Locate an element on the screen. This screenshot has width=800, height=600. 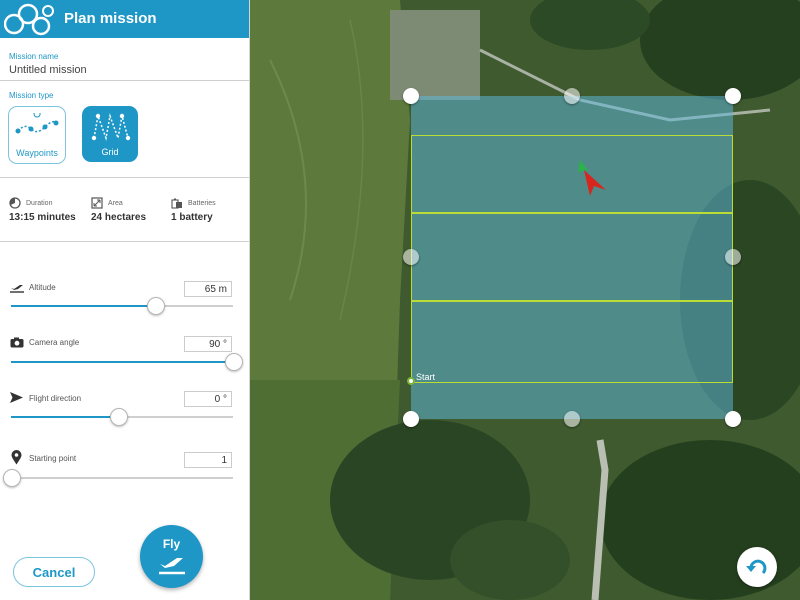
drone-position-icon is located at coordinates (592, 178).